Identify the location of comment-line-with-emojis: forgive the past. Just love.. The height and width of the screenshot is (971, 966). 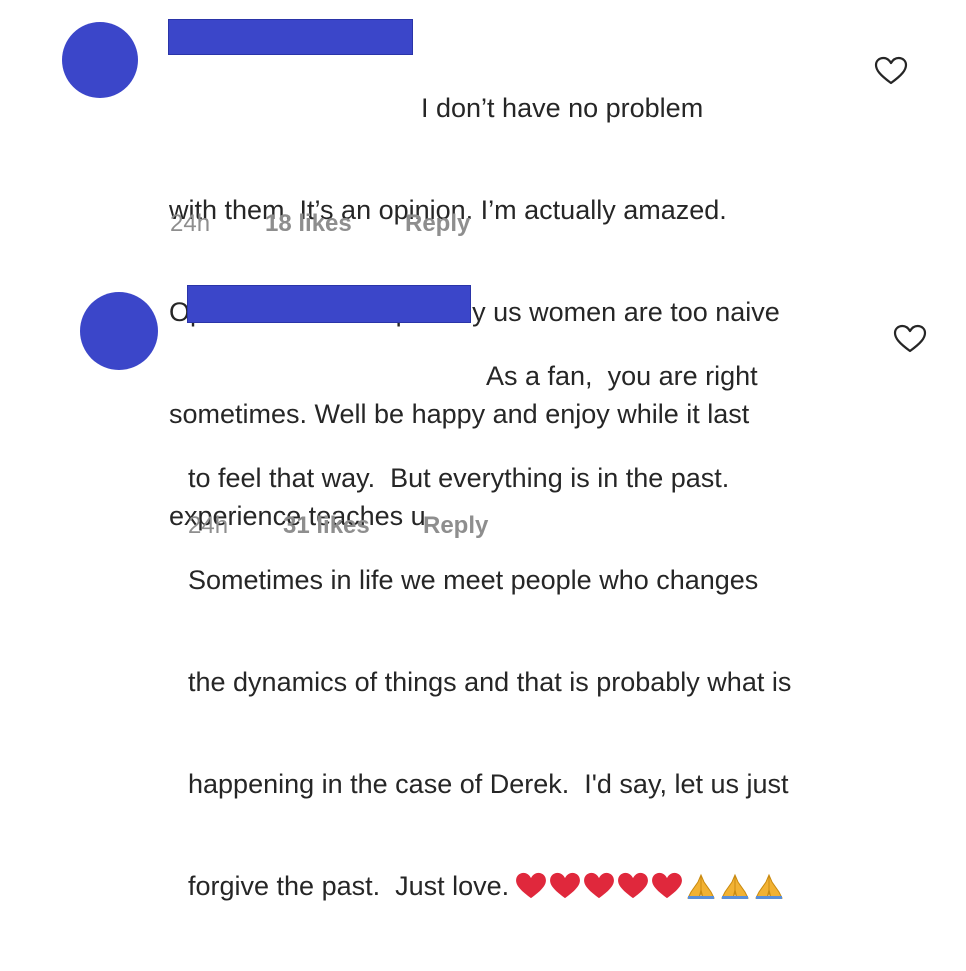
(489, 886).